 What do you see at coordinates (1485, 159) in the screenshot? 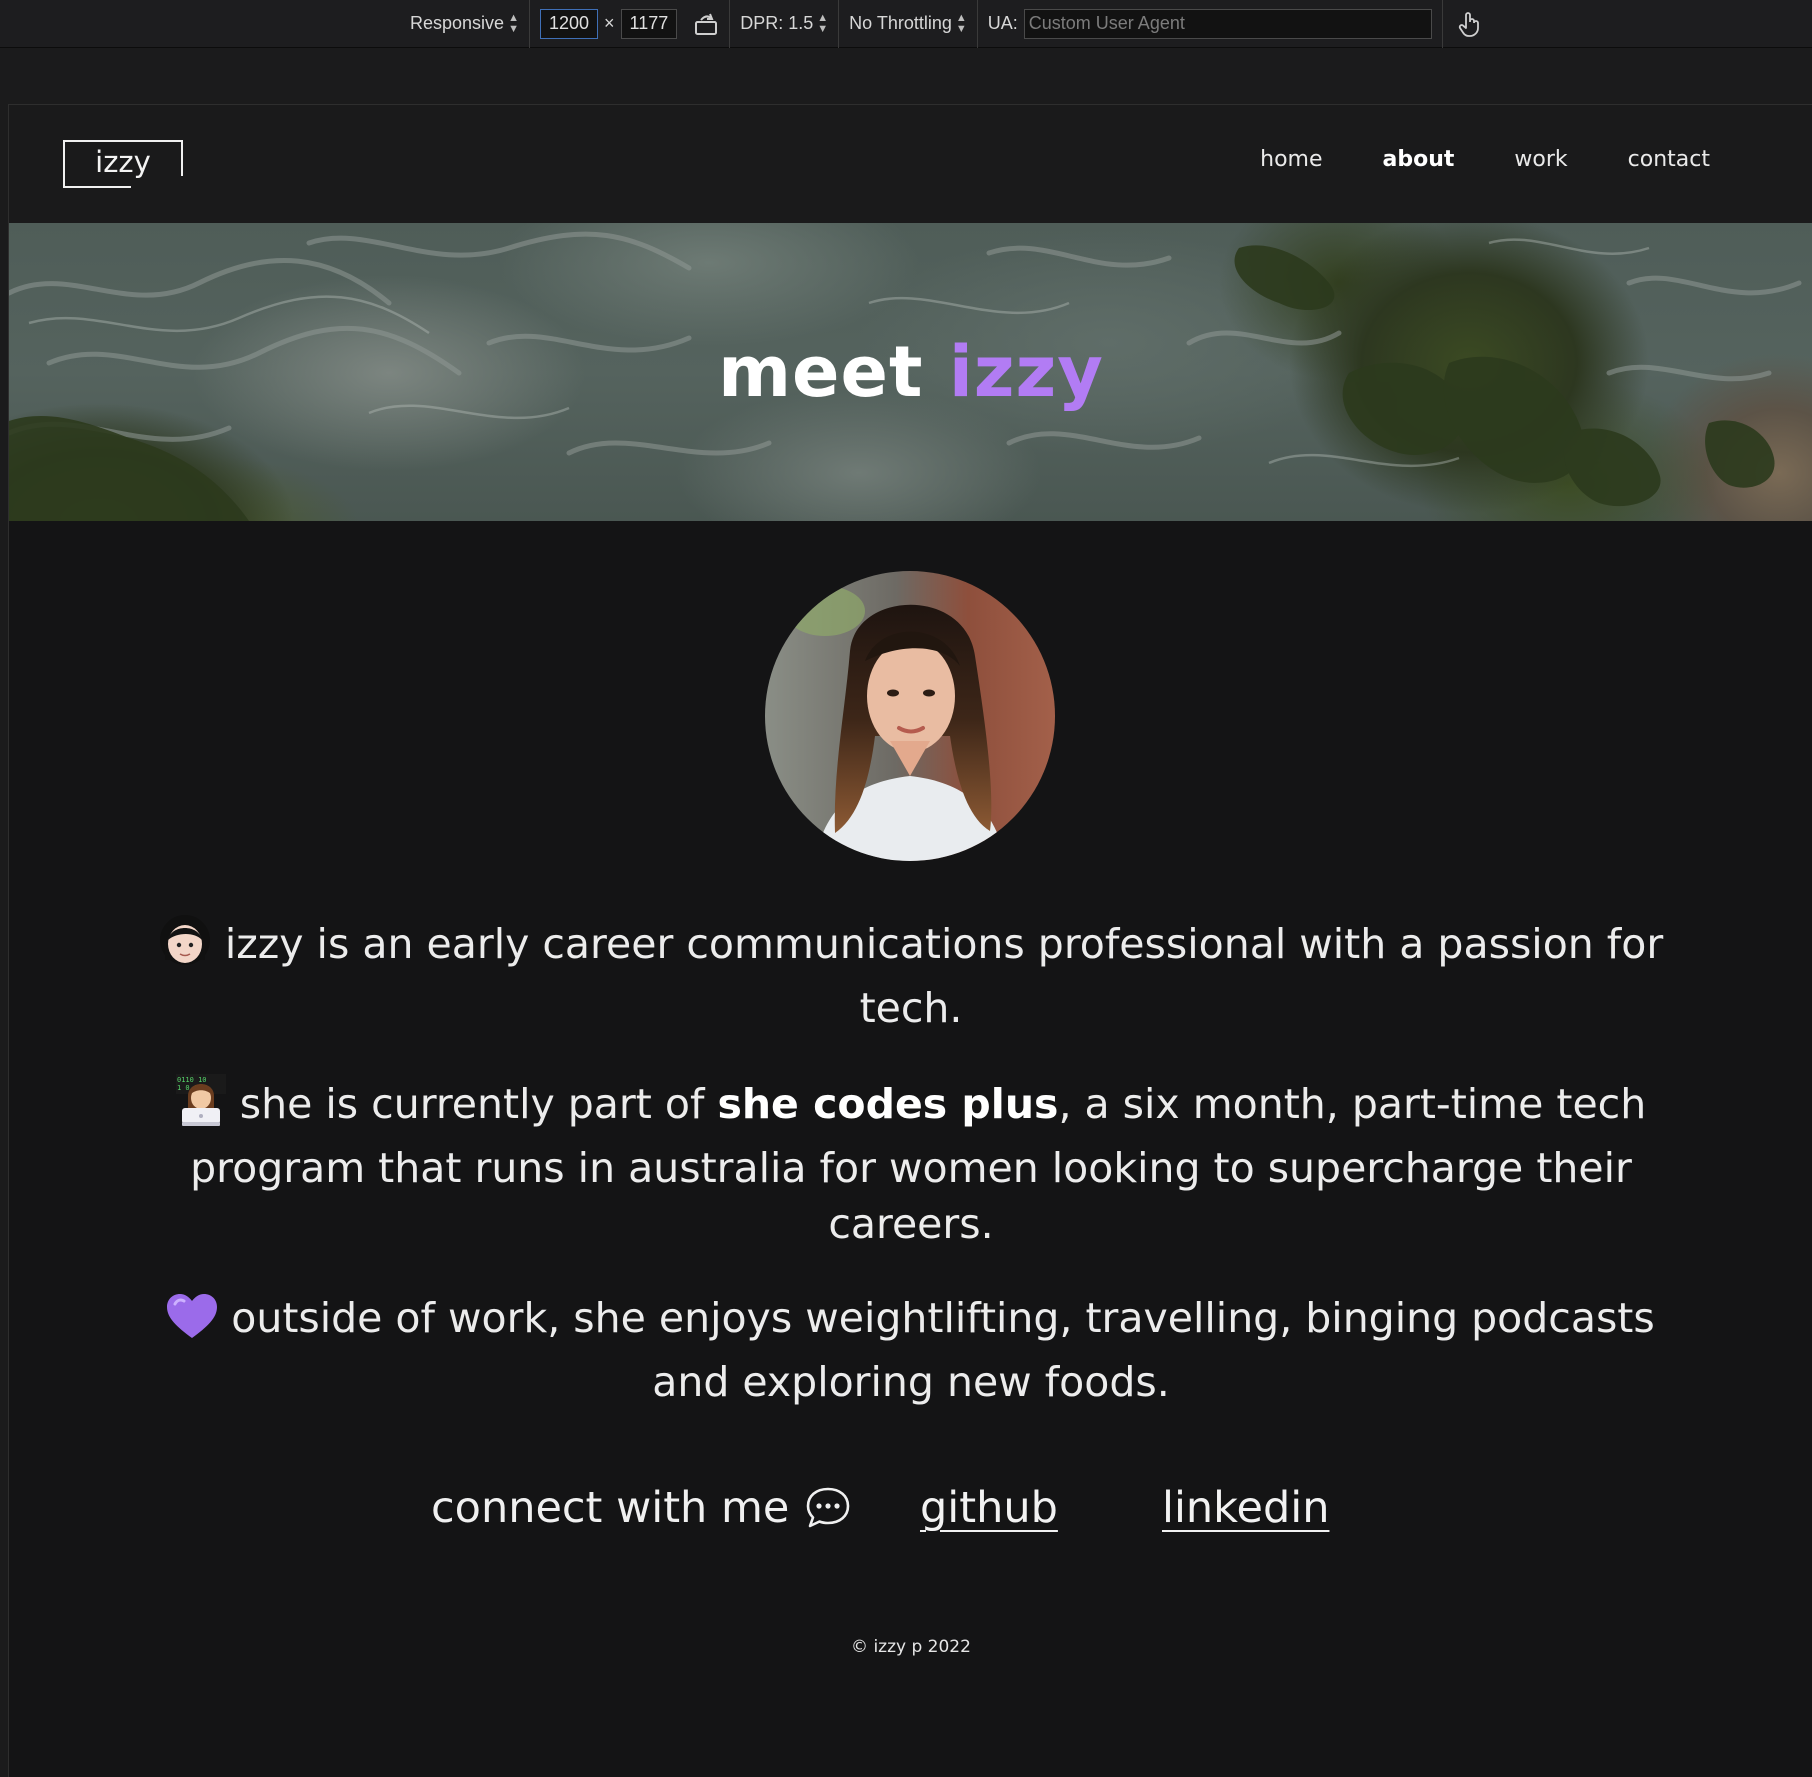
I see `main-nav: home about work contact` at bounding box center [1485, 159].